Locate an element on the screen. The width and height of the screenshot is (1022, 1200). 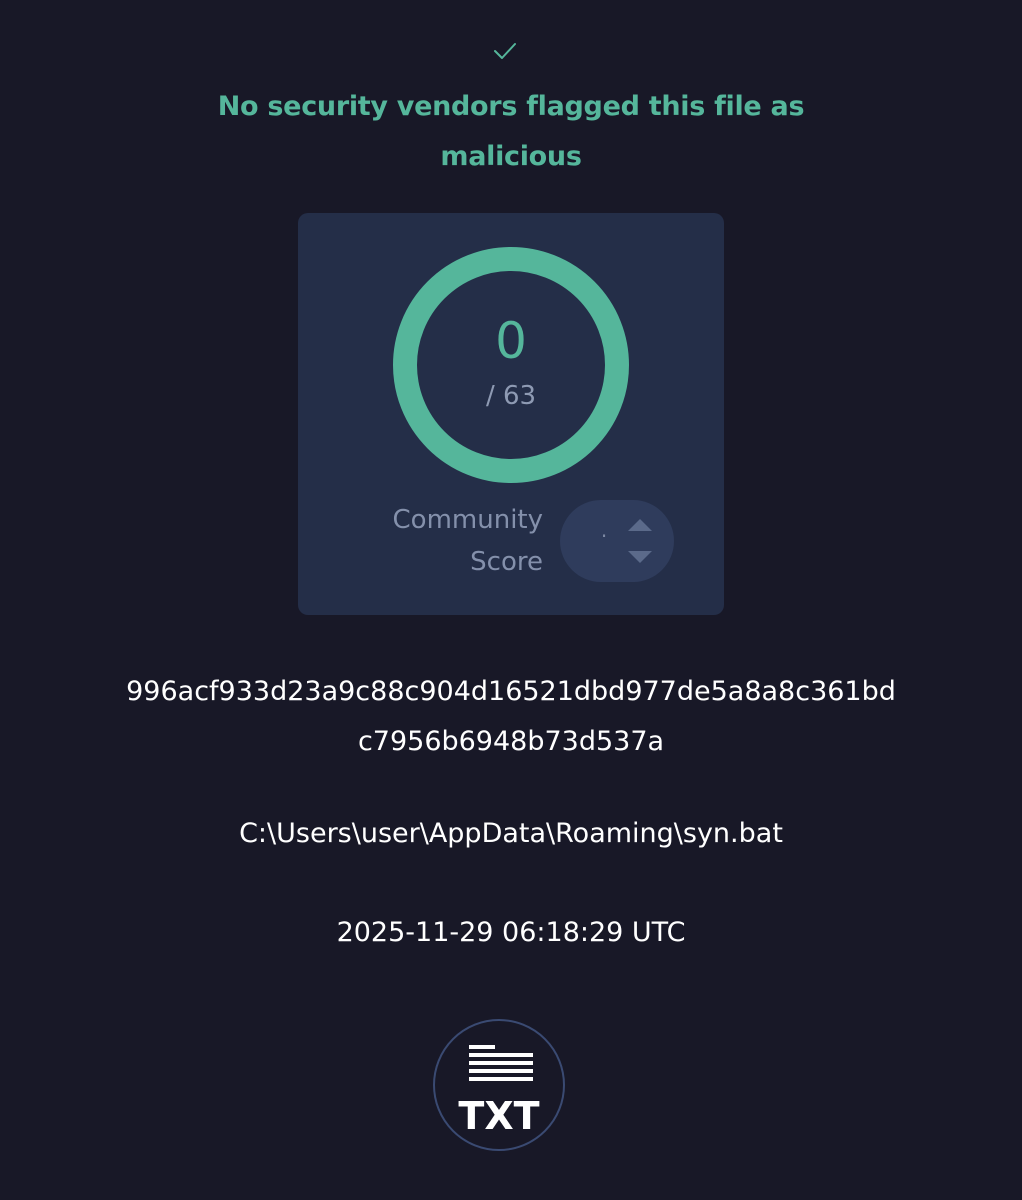
scan-date: 2025-11-29 06:18:29 UTC is located at coordinates (511, 932).